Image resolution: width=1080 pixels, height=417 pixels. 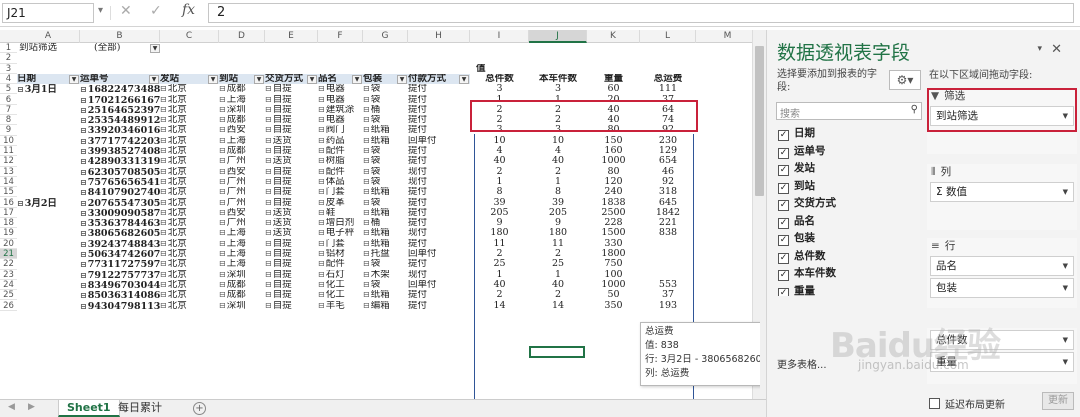 What do you see at coordinates (385, 233) in the screenshot?
I see `cell: ⊟纸箱` at bounding box center [385, 233].